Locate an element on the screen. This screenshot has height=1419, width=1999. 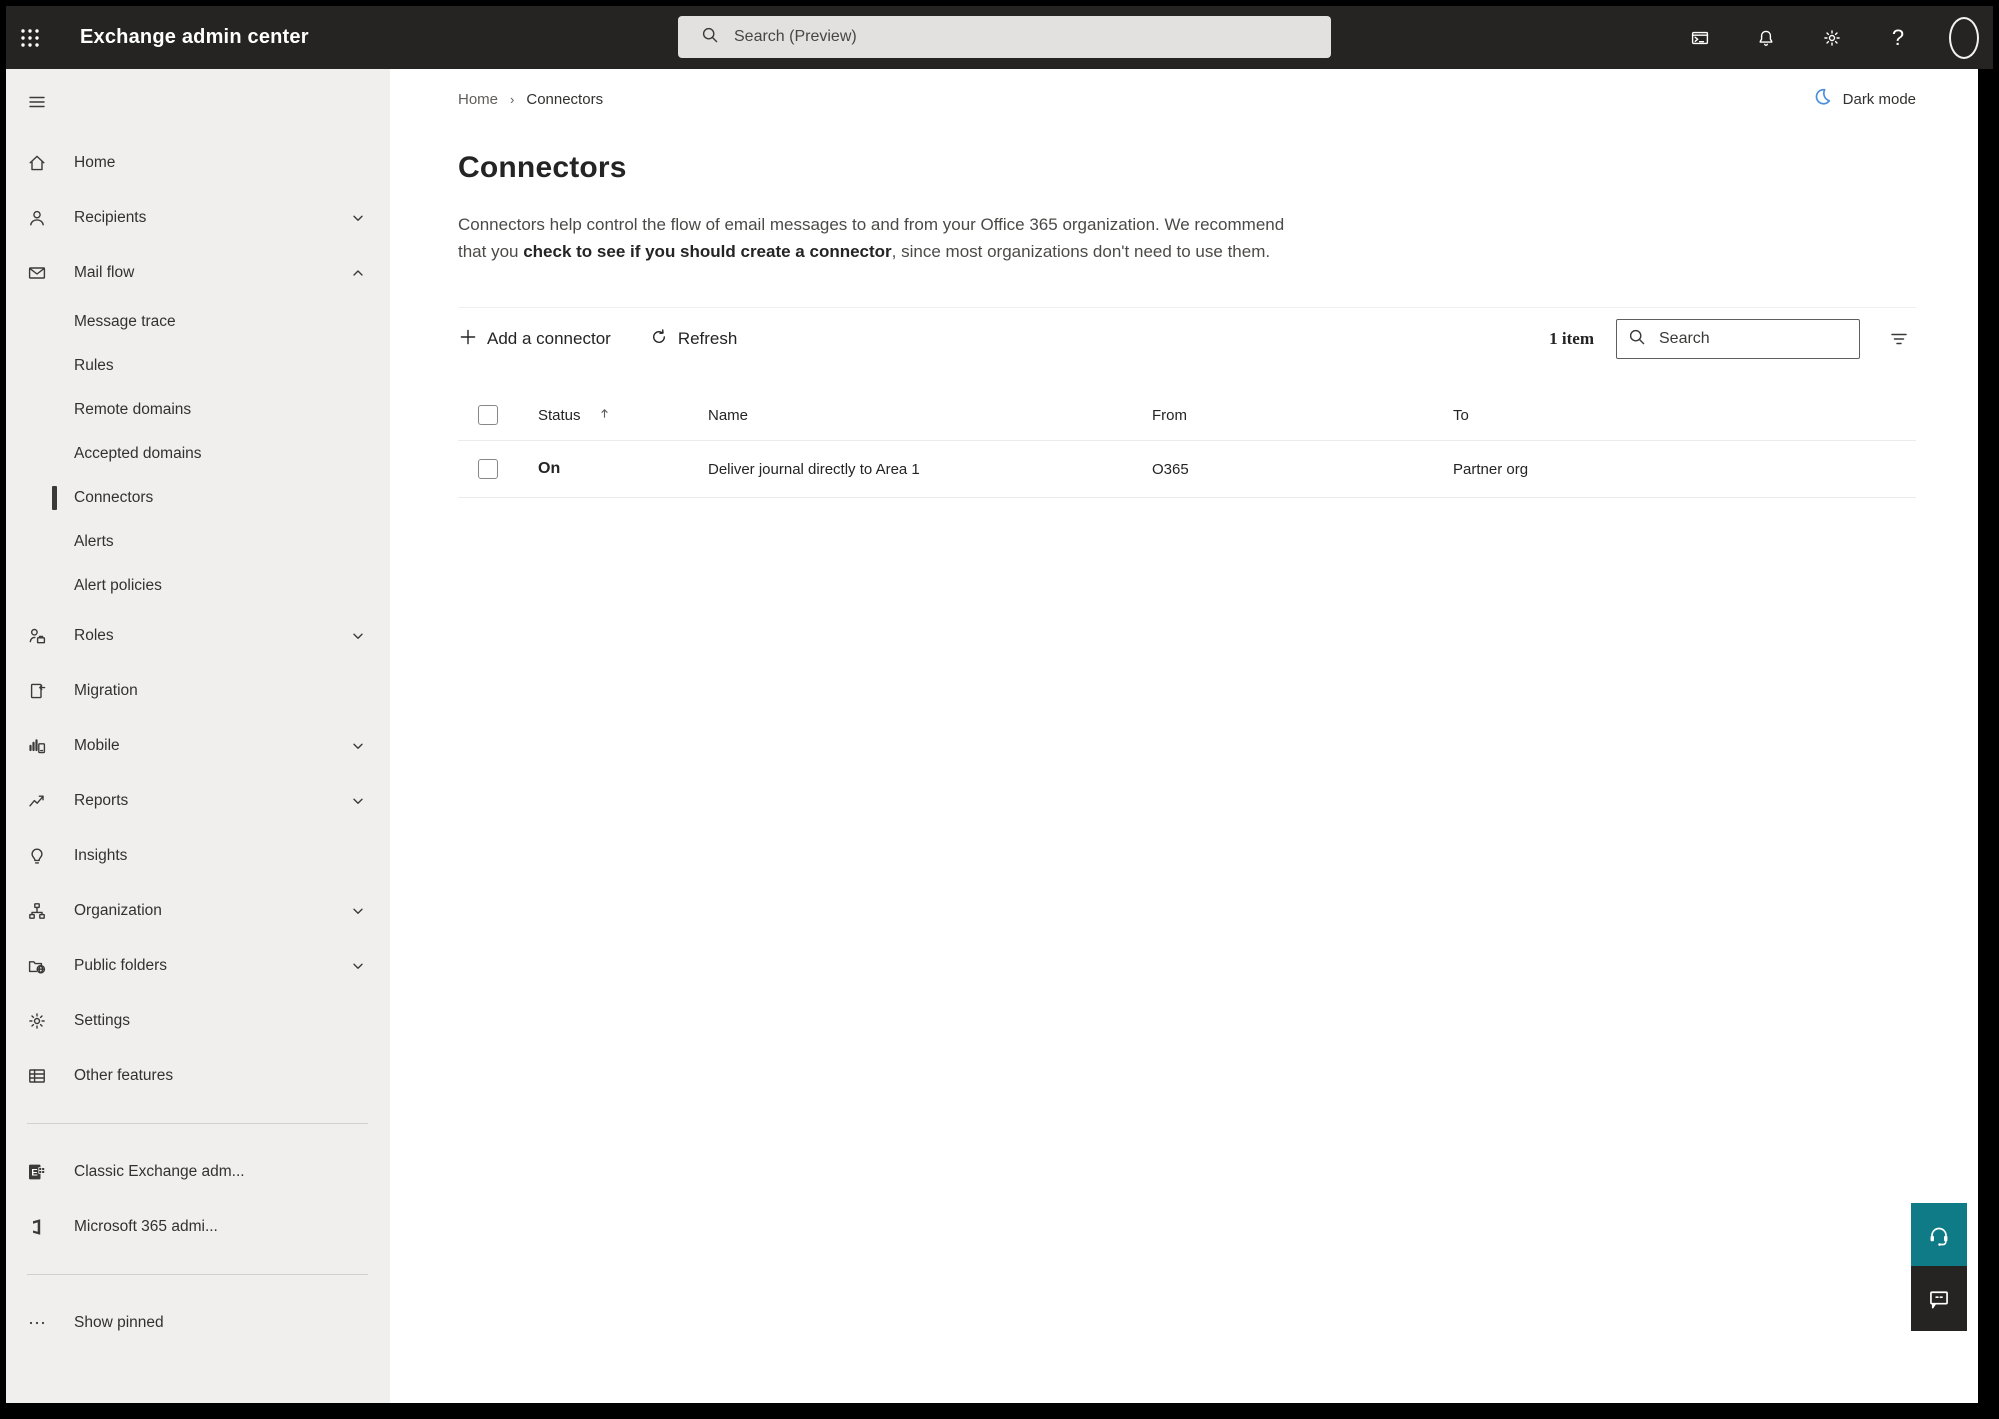
pinned-icon is located at coordinates (37, 1323).